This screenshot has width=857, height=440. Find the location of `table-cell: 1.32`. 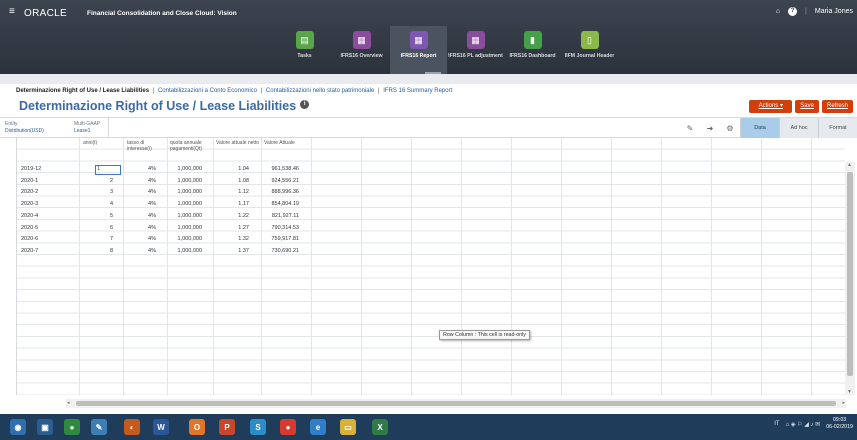

table-cell: 1.32 is located at coordinates (229, 239).